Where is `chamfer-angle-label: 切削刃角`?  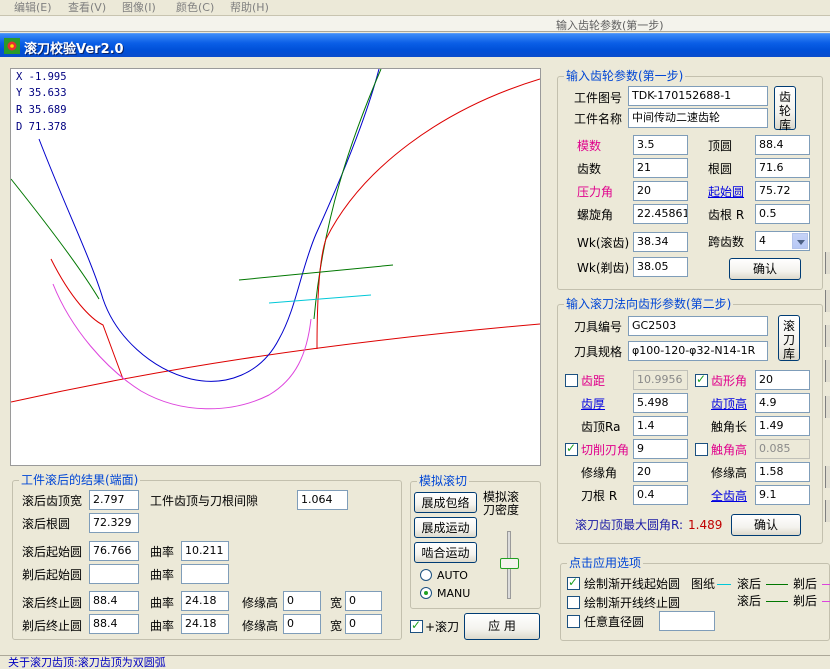 chamfer-angle-label: 切削刃角 is located at coordinates (605, 450).